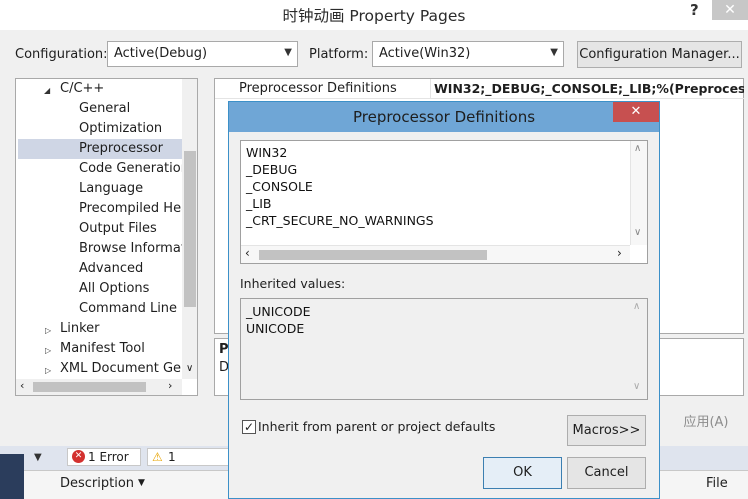 The width and height of the screenshot is (748, 499). What do you see at coordinates (340, 220) in the screenshot?
I see `definition-line: _CRT_SECURE_NO_WARNINGS` at bounding box center [340, 220].